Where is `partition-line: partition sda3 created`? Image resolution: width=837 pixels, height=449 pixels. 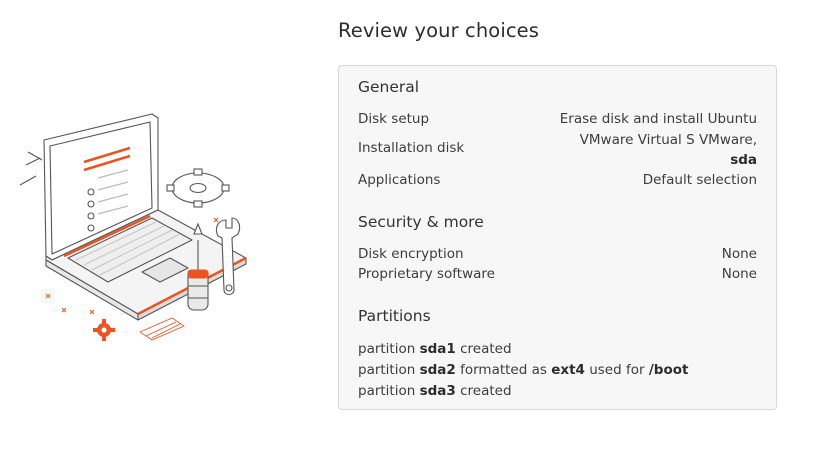
partition-line: partition sda3 created is located at coordinates (435, 391).